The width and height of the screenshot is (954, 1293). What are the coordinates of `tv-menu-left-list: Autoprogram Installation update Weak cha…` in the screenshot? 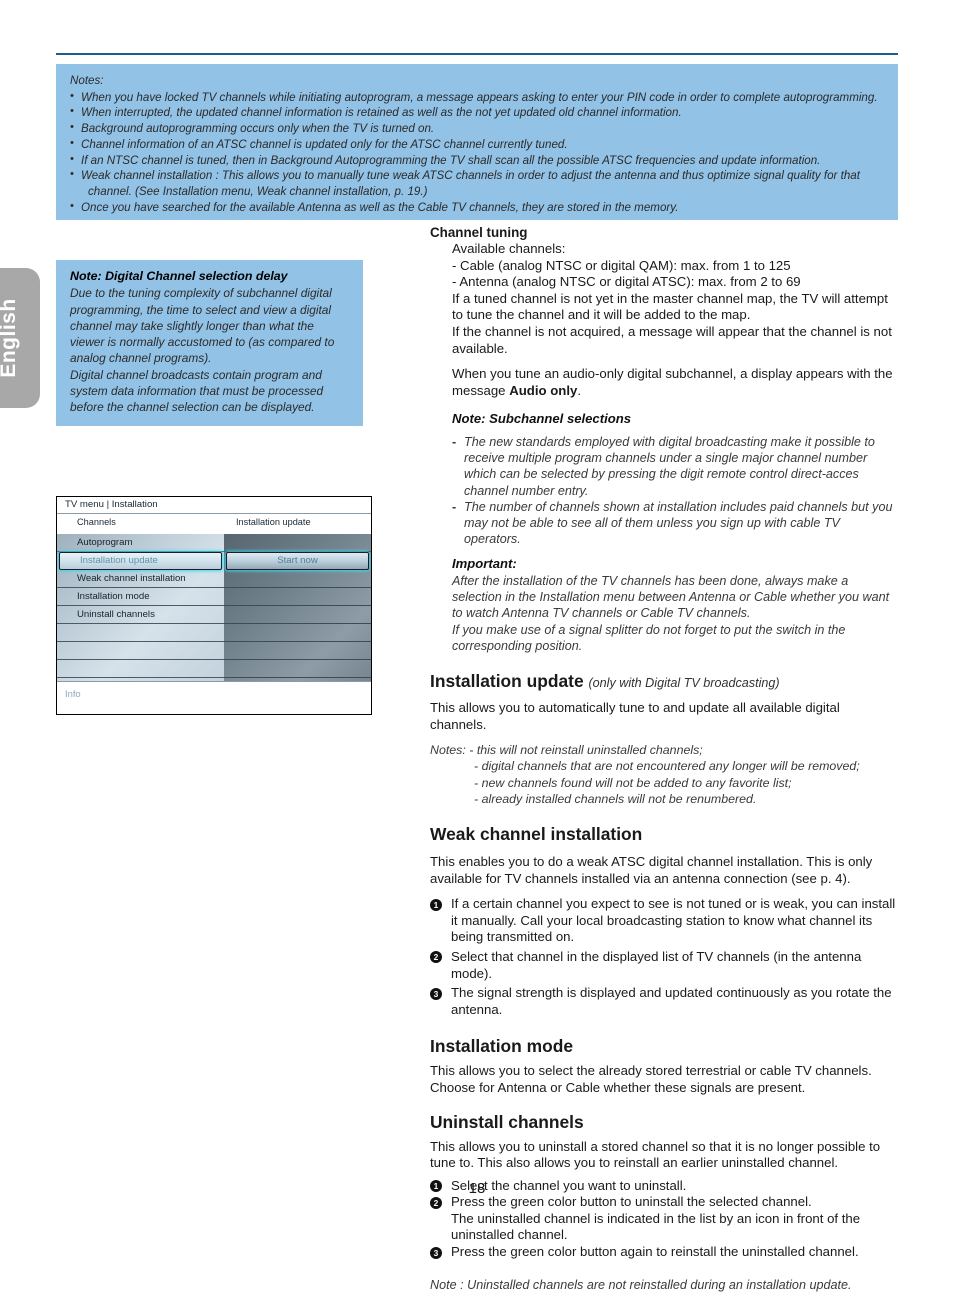 It's located at (140, 607).